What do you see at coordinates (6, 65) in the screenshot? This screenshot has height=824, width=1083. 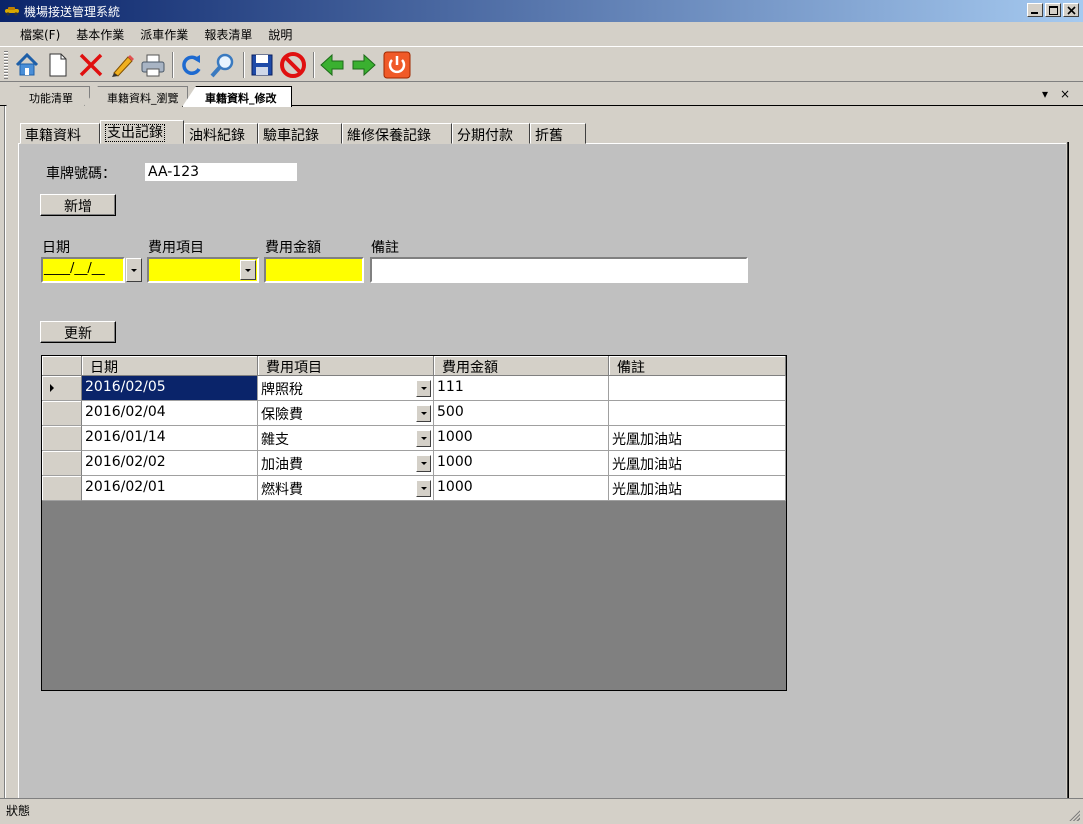 I see `toolbar-grip` at bounding box center [6, 65].